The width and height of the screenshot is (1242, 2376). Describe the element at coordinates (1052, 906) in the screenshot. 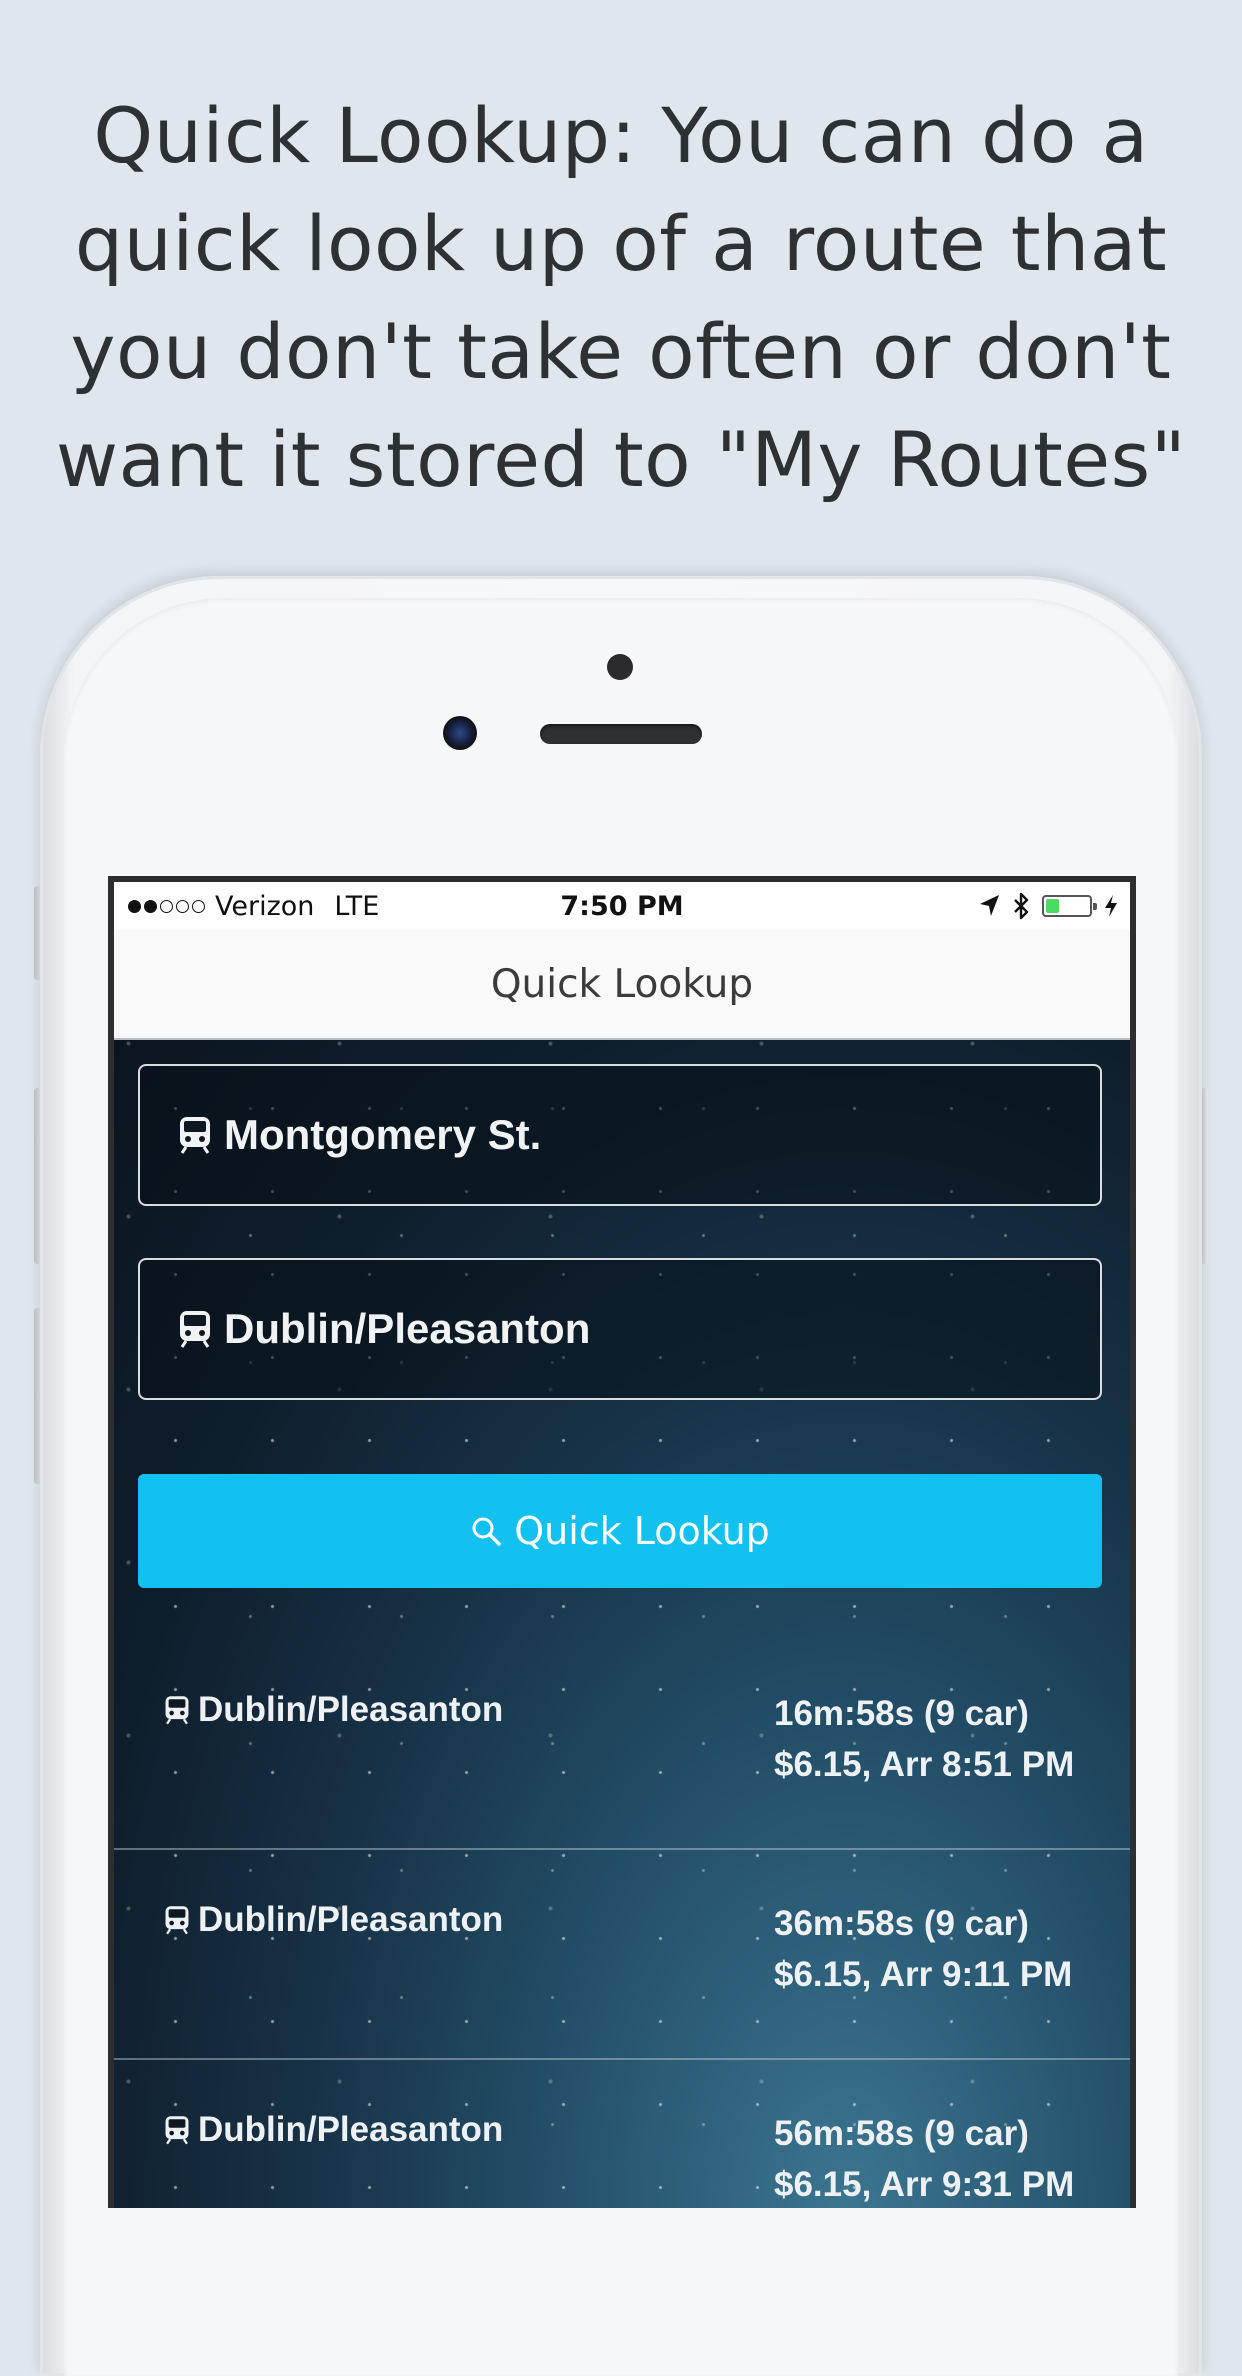

I see `battery-level` at that location.